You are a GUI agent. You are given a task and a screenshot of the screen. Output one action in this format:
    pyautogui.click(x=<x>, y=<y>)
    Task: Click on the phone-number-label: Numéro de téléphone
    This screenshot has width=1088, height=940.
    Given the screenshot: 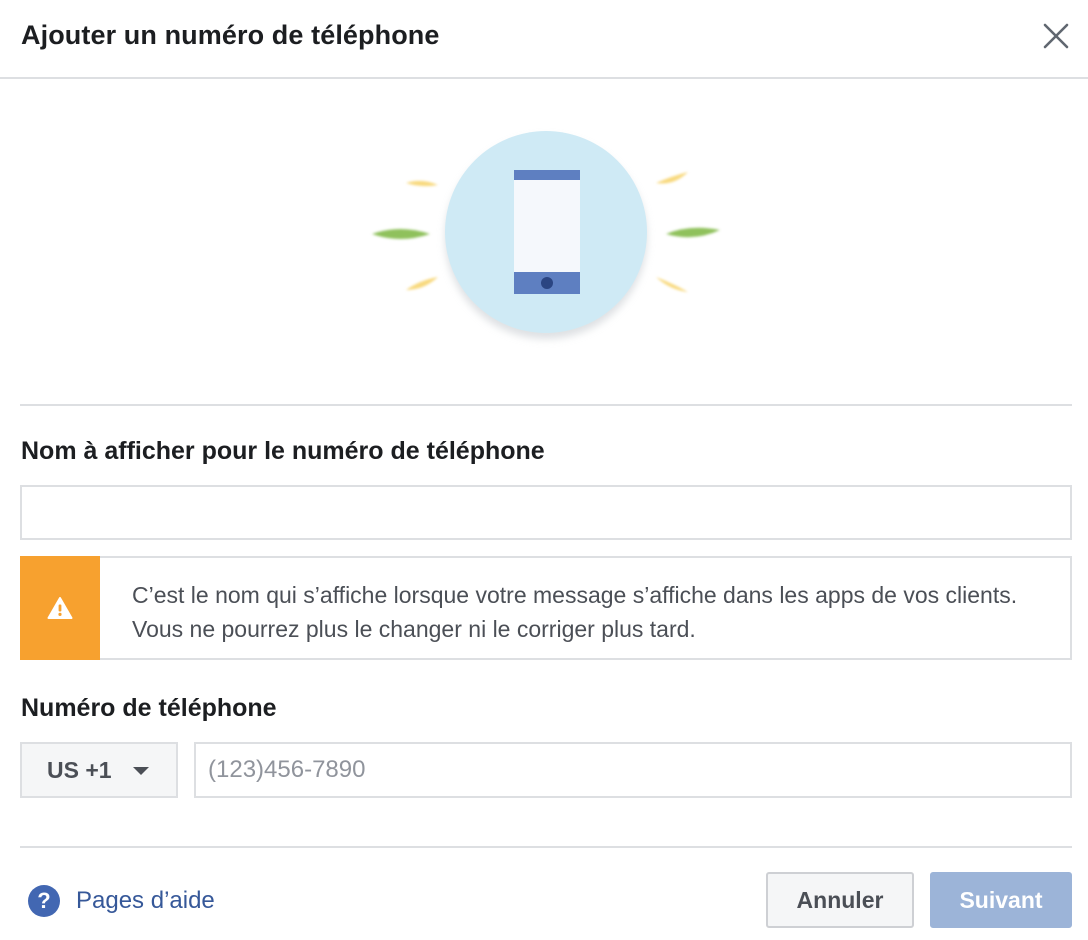 What is the action you would take?
    pyautogui.click(x=149, y=708)
    